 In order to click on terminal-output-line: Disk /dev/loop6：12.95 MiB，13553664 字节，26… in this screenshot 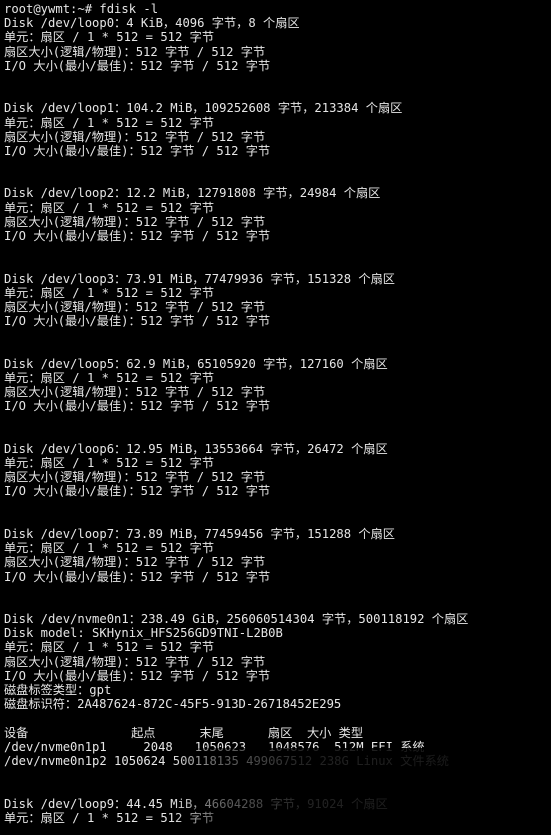, I will do `click(196, 448)`.